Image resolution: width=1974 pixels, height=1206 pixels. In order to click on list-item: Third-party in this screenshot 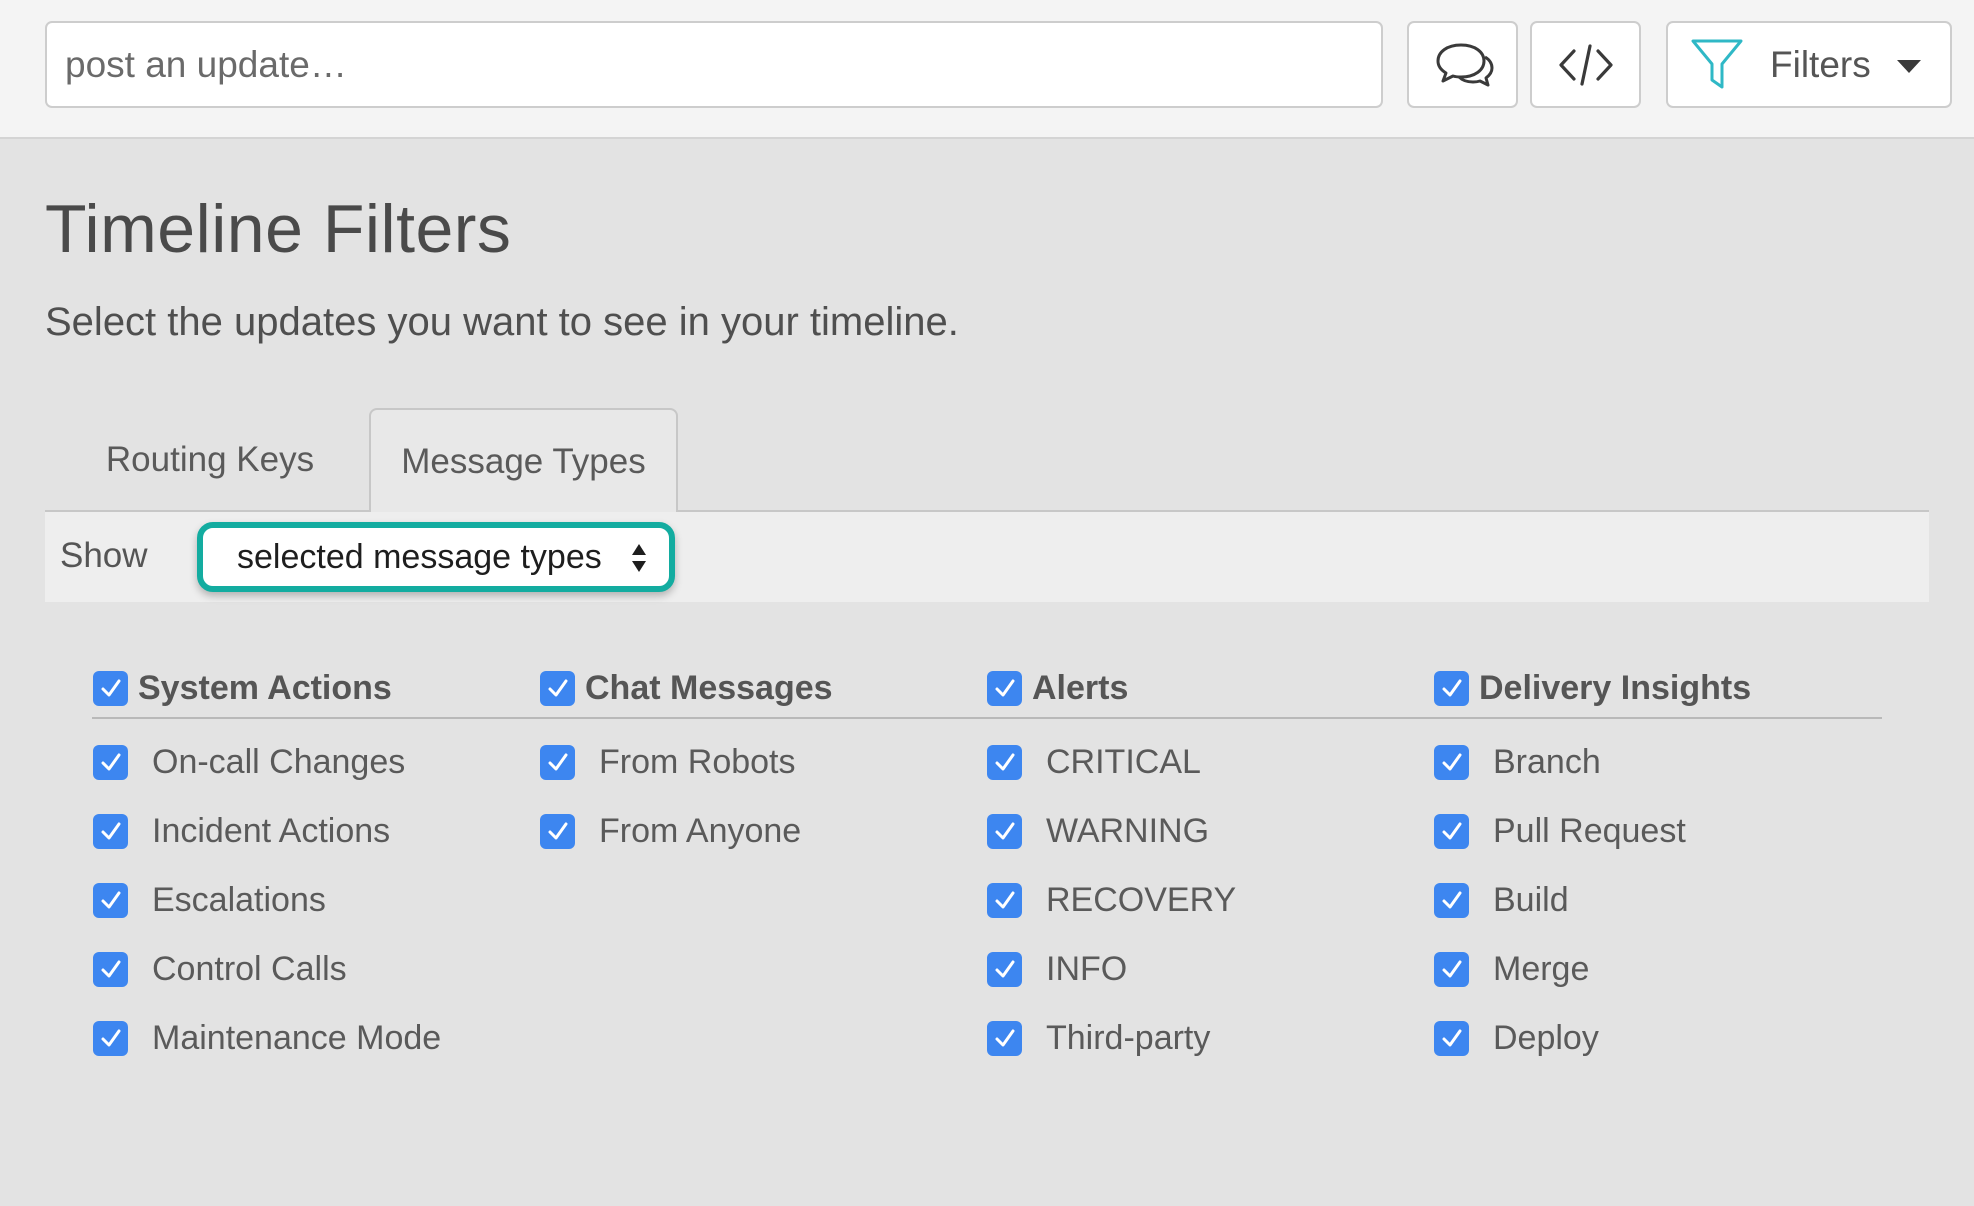, I will do `click(1111, 1038)`.